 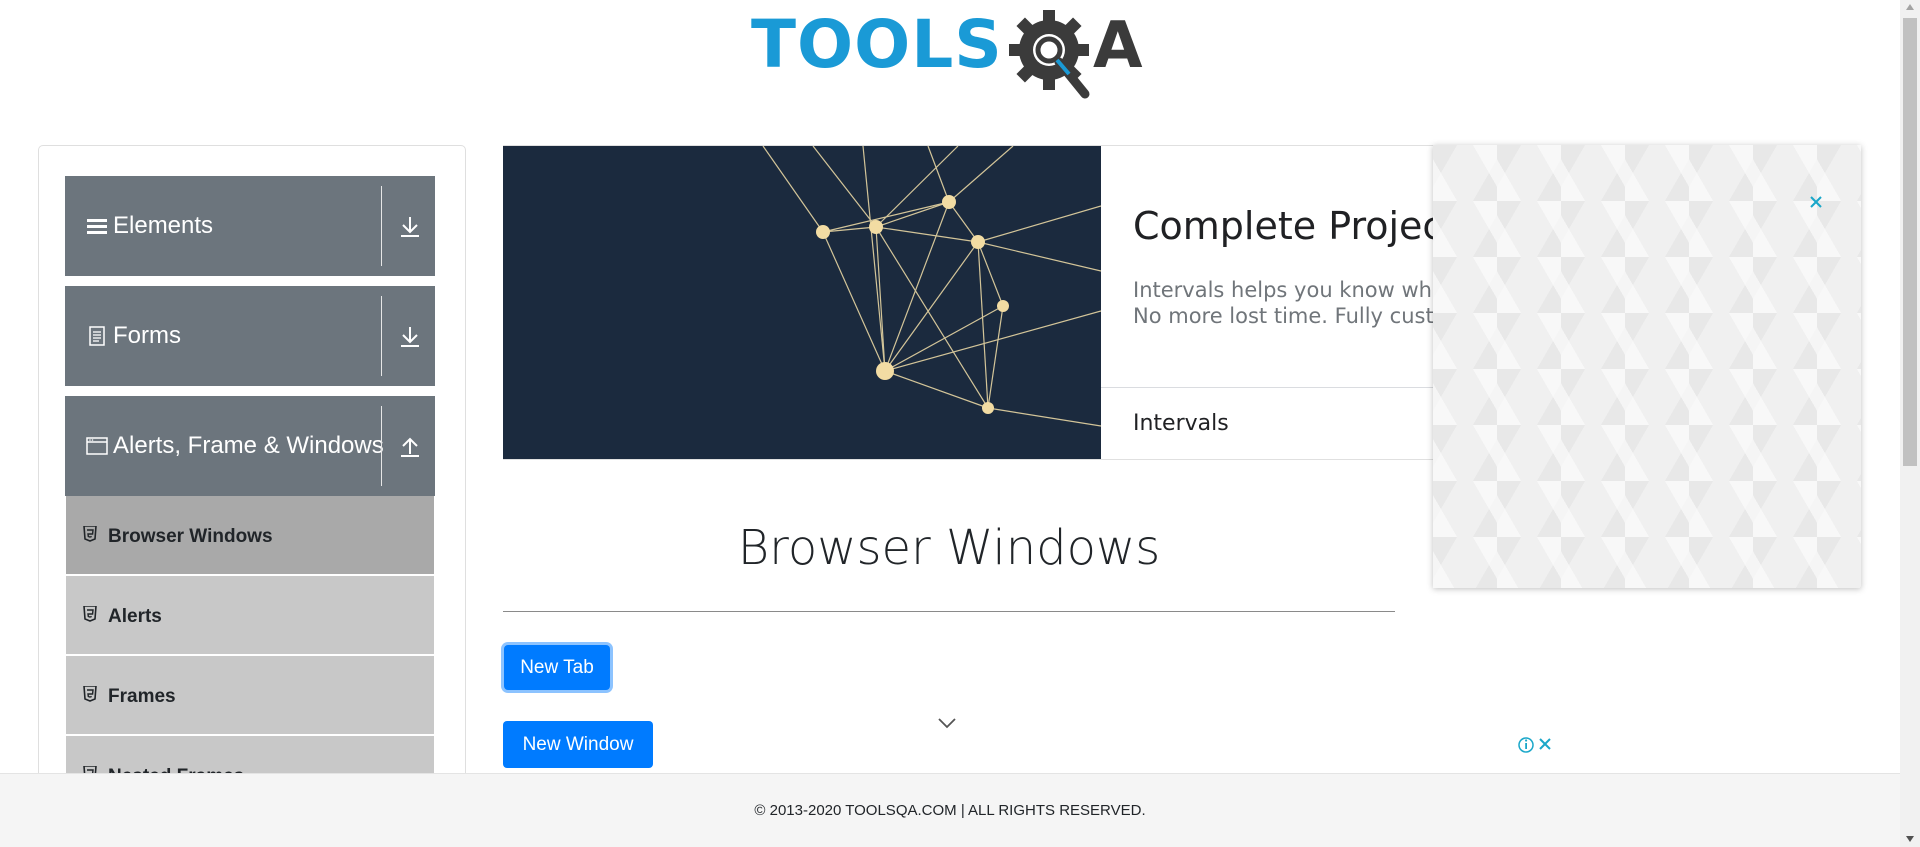 I want to click on overlay-ad, so click(x=1647, y=366).